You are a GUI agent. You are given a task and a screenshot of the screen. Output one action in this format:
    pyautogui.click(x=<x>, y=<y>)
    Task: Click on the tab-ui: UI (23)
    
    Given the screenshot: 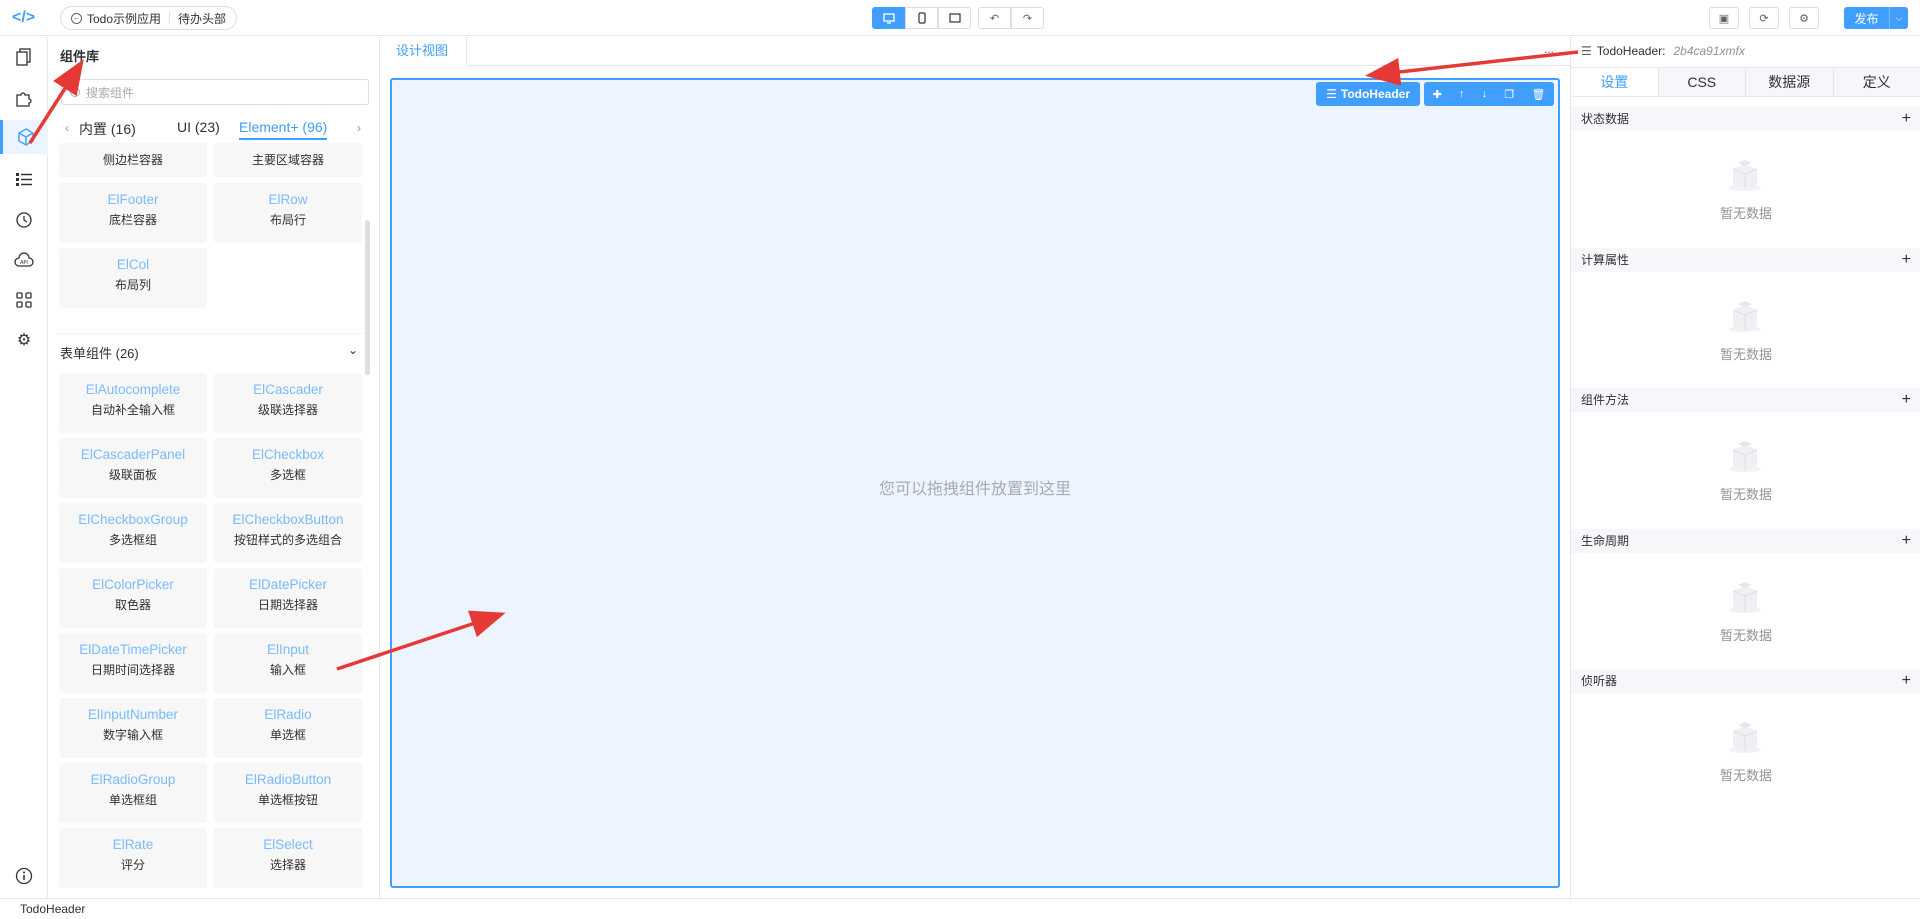 What is the action you would take?
    pyautogui.click(x=198, y=127)
    